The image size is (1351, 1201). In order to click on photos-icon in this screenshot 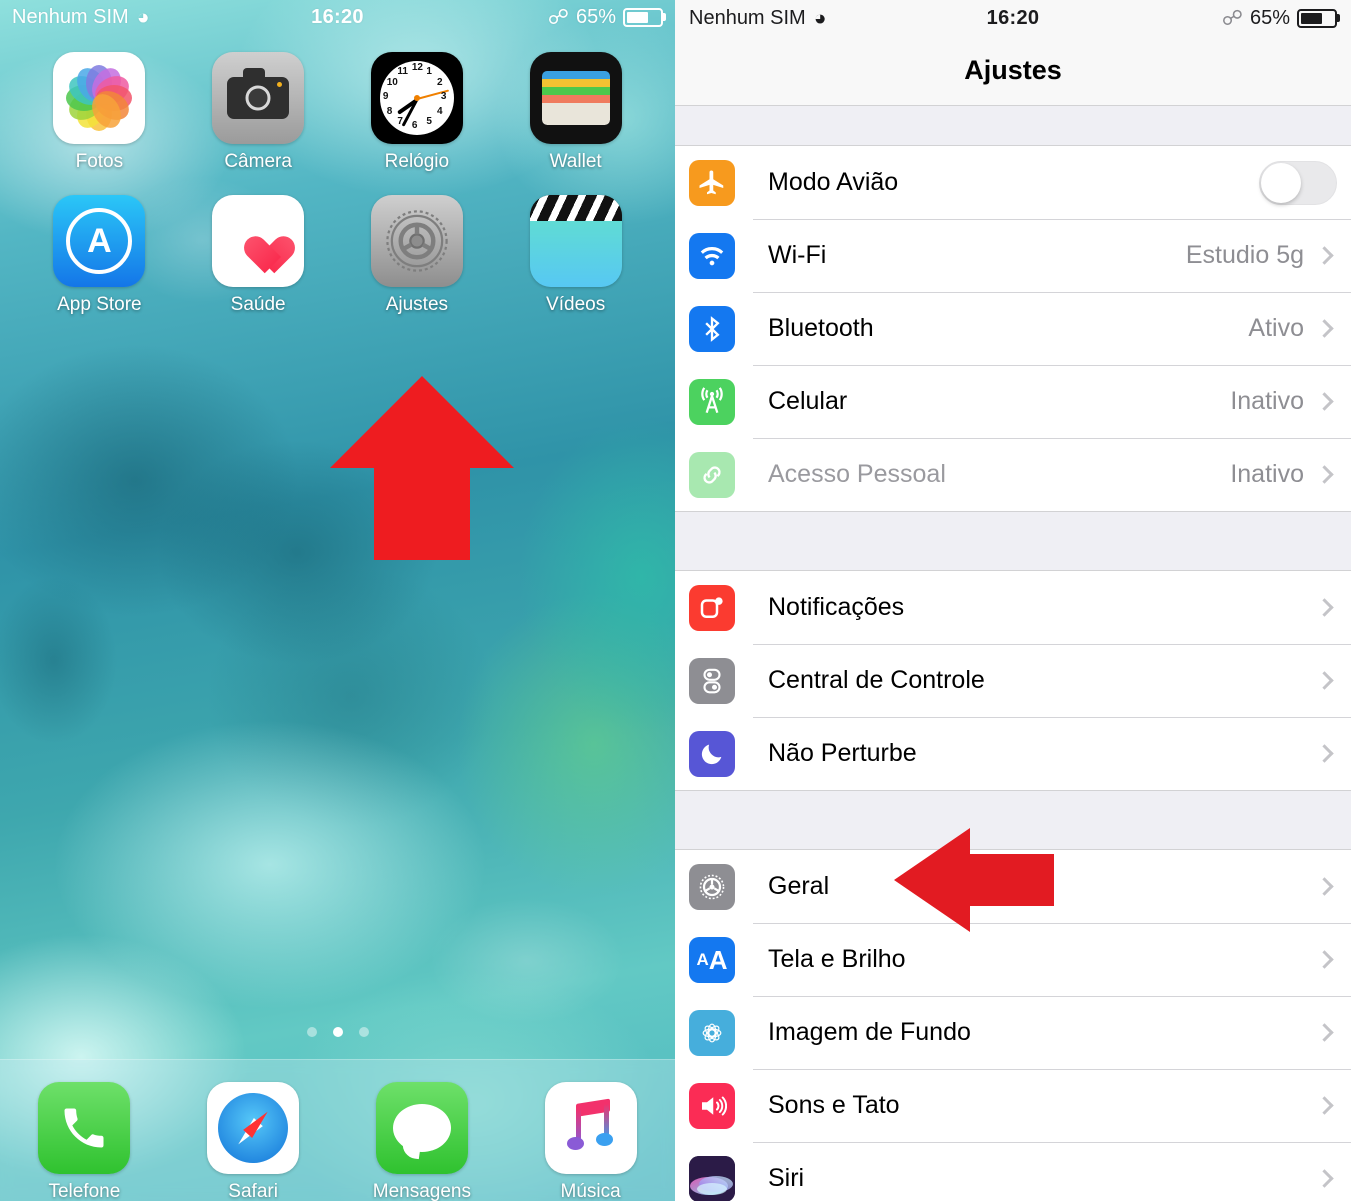, I will do `click(99, 98)`.